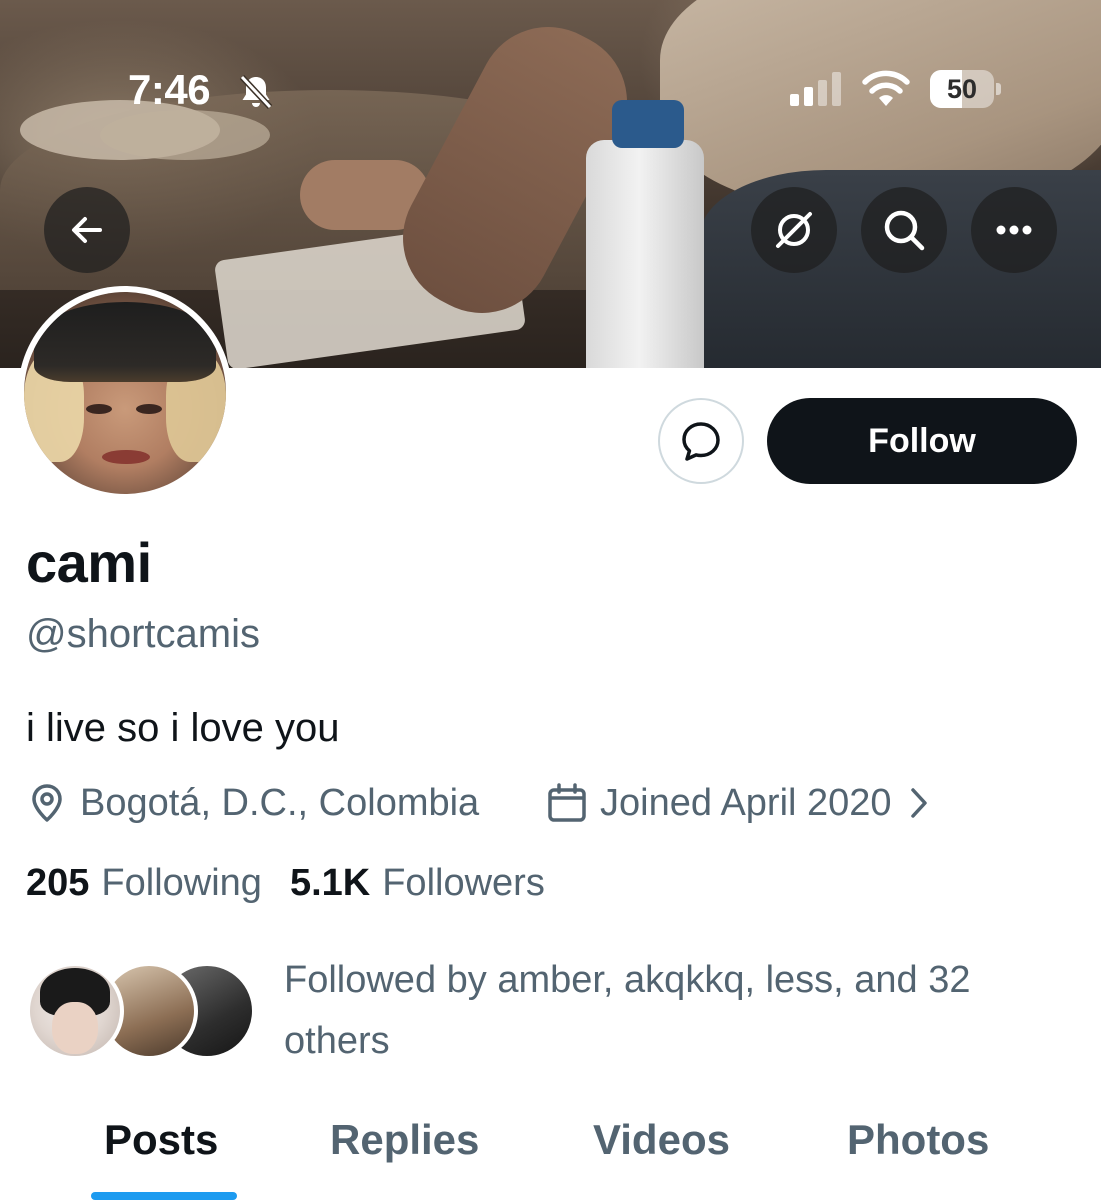 The width and height of the screenshot is (1101, 1200). What do you see at coordinates (126, 457) in the screenshot?
I see `avatar-mouth-shape` at bounding box center [126, 457].